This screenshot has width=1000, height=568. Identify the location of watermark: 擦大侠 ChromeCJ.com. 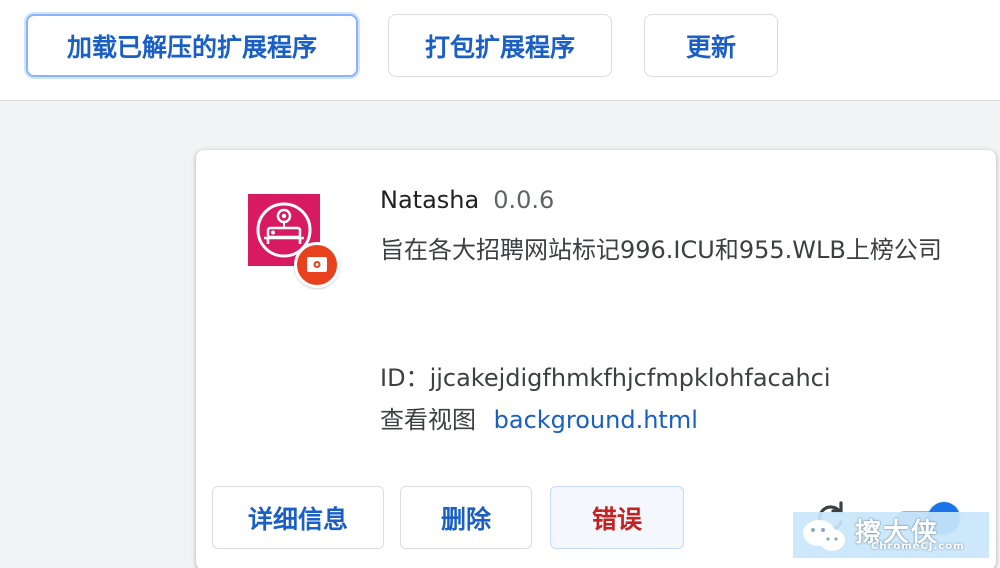
(891, 535).